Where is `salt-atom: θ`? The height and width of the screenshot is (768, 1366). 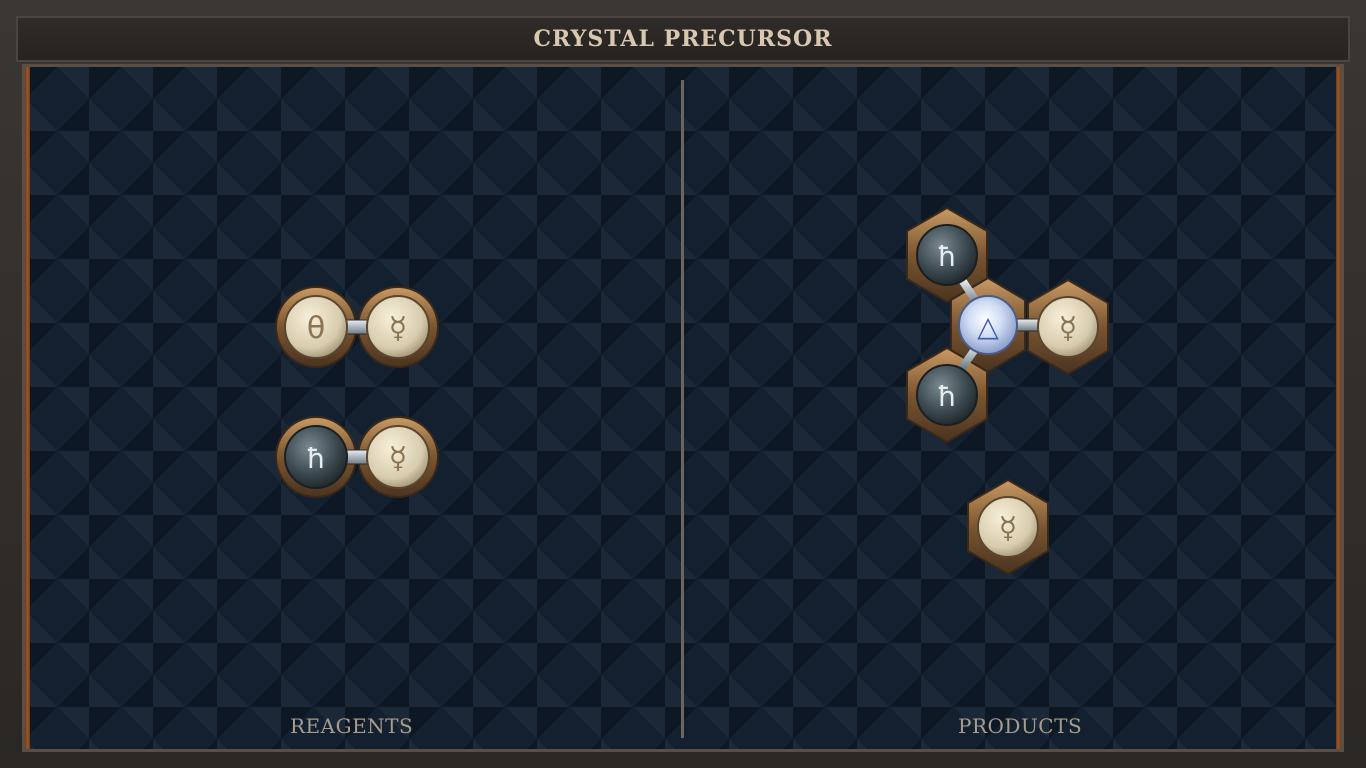 salt-atom: θ is located at coordinates (316, 327).